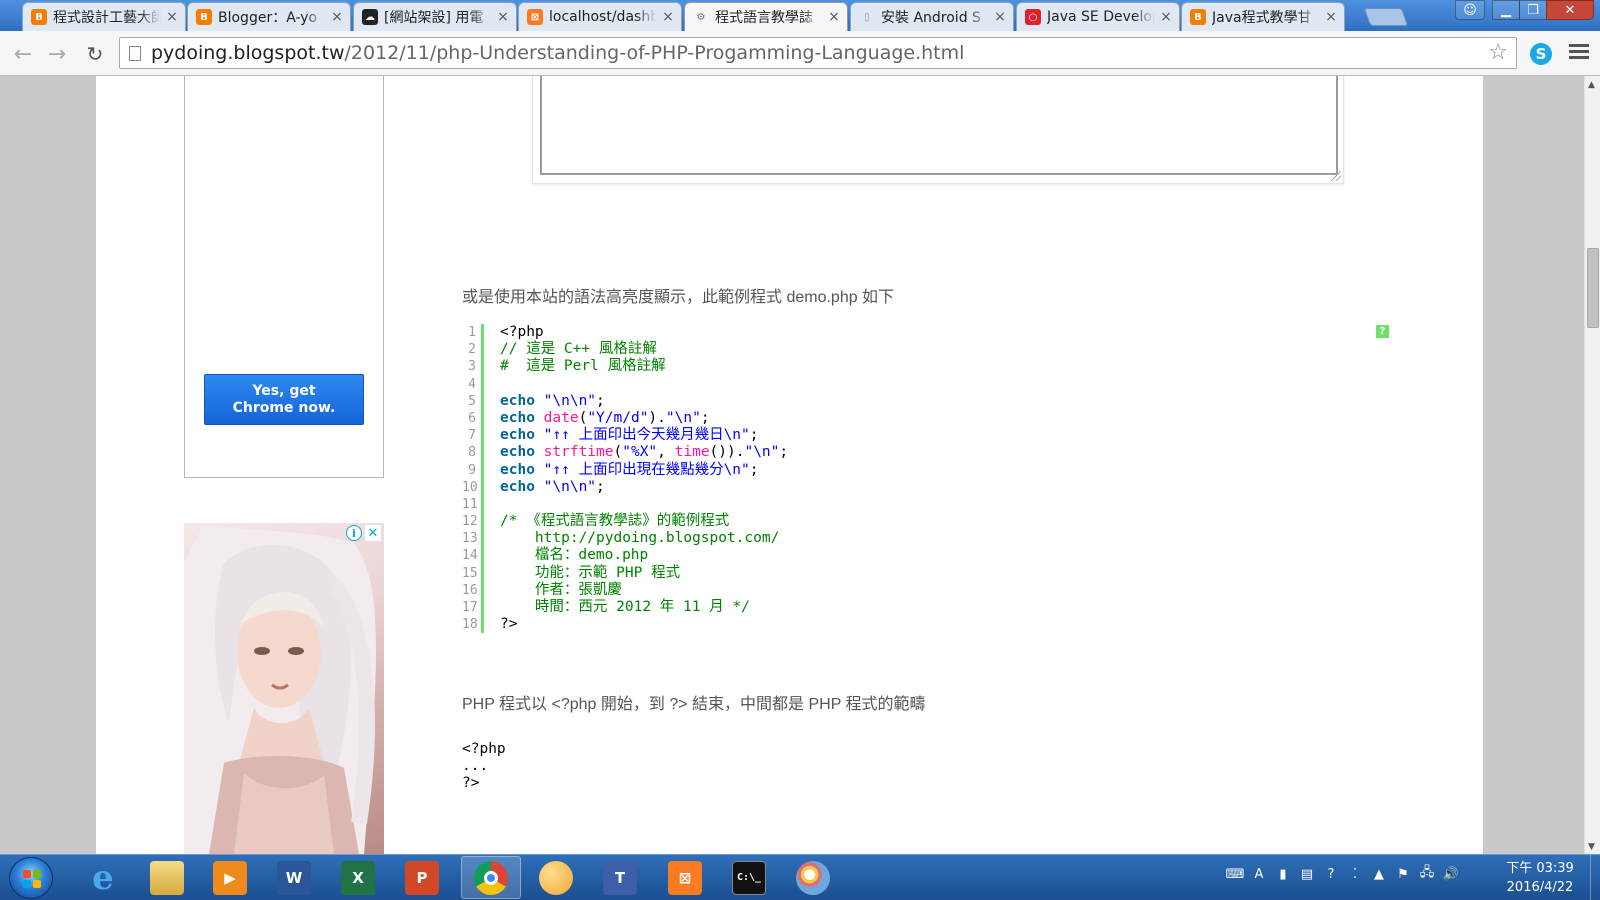 The image size is (1600, 900). Describe the element at coordinates (1498, 52) in the screenshot. I see `bookmark-star-icon: ☆` at that location.